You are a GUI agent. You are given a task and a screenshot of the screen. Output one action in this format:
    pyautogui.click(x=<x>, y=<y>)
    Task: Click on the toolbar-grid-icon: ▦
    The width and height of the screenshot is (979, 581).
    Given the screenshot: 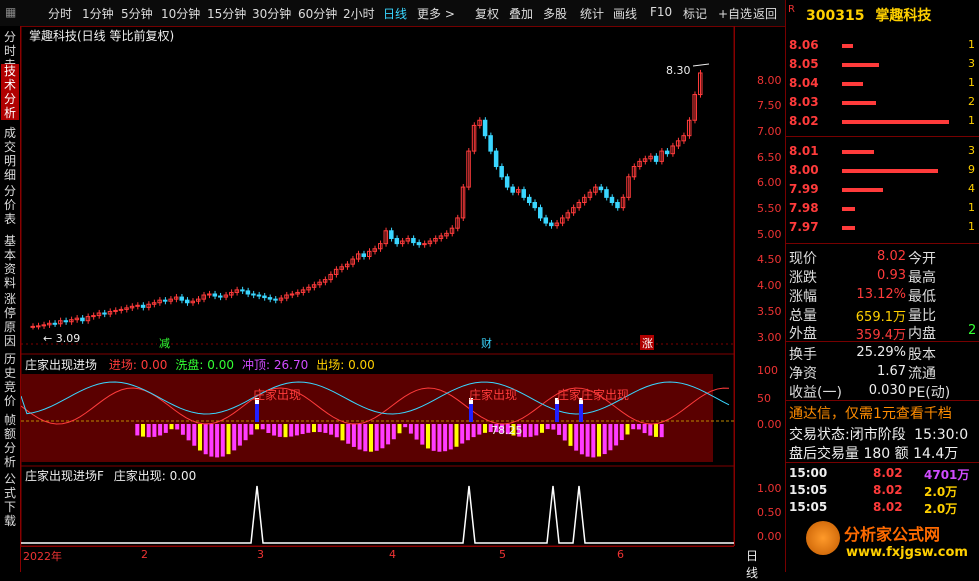 What is the action you would take?
    pyautogui.click(x=10, y=12)
    